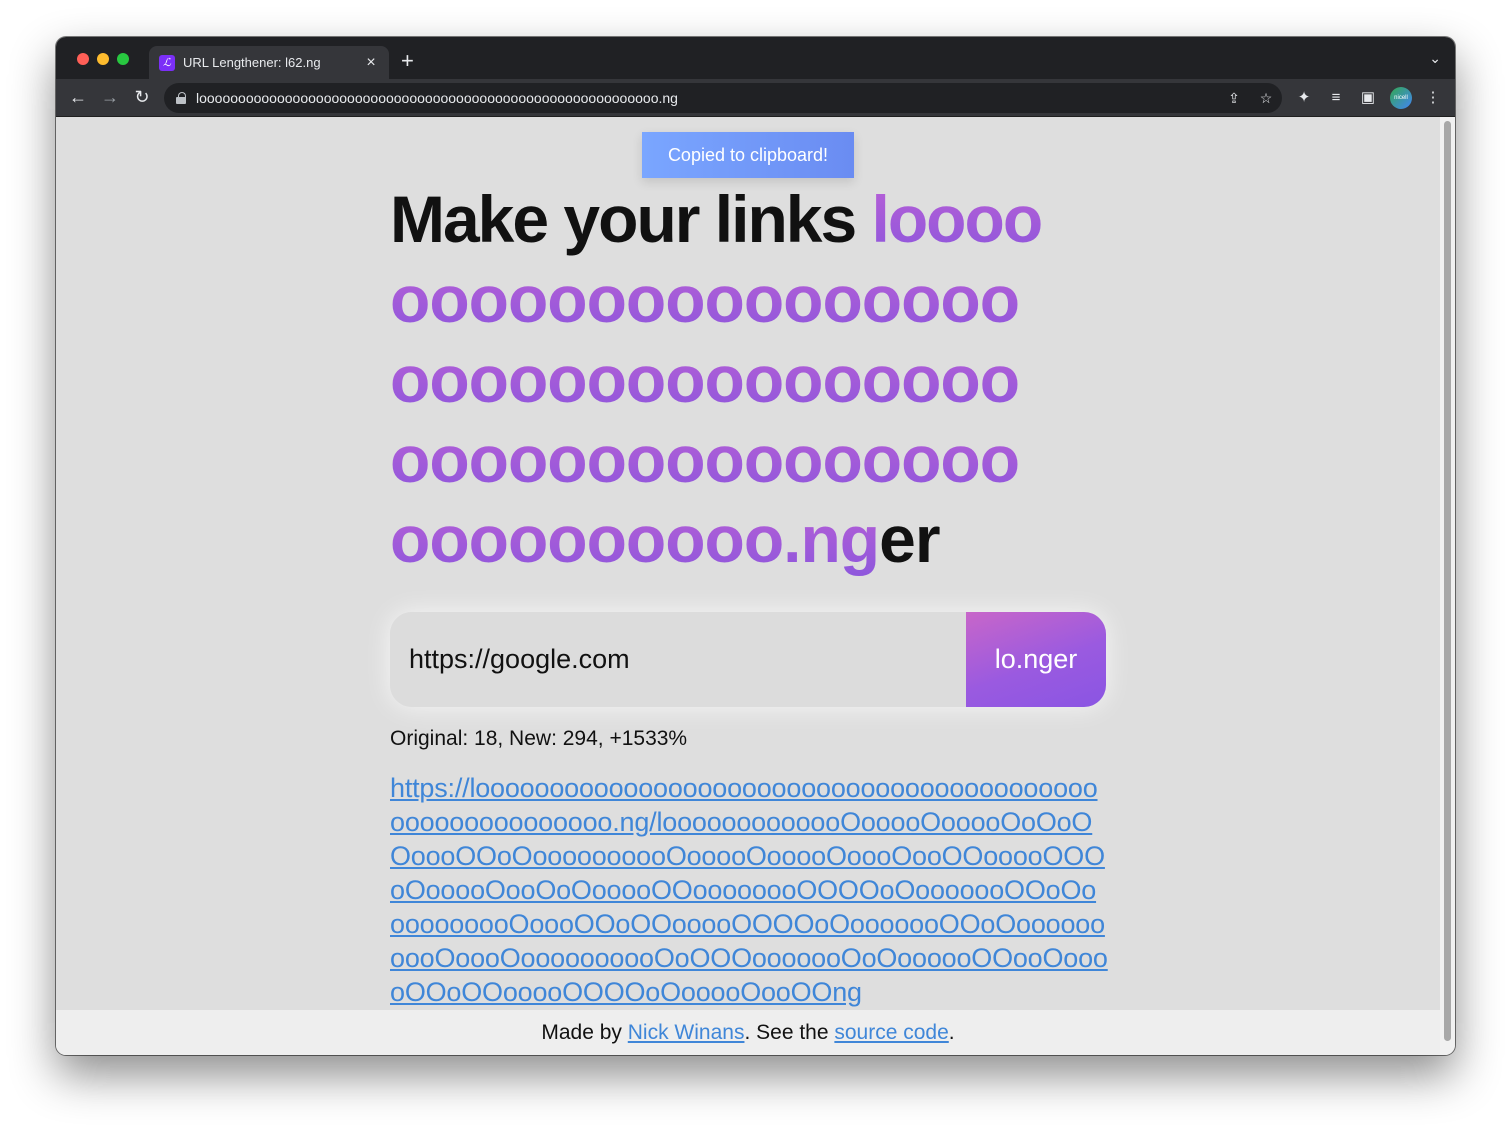  I want to click on headline-line-4: oooooooooooooooo, so click(750, 459).